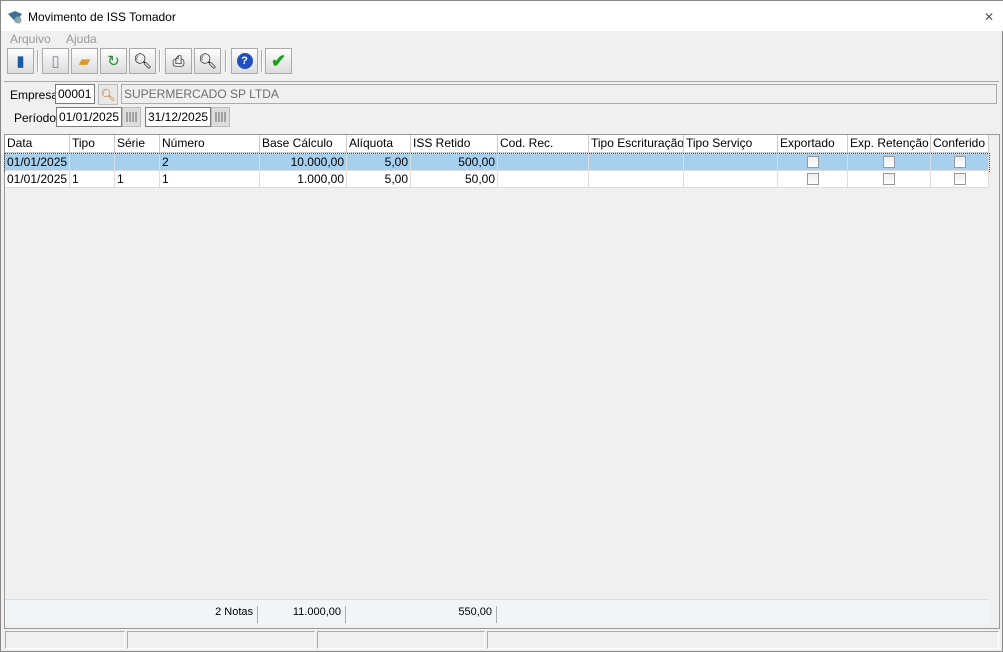 The height and width of the screenshot is (652, 1003). What do you see at coordinates (731, 144) in the screenshot?
I see `col-tipo-servico: Tipo Serviço` at bounding box center [731, 144].